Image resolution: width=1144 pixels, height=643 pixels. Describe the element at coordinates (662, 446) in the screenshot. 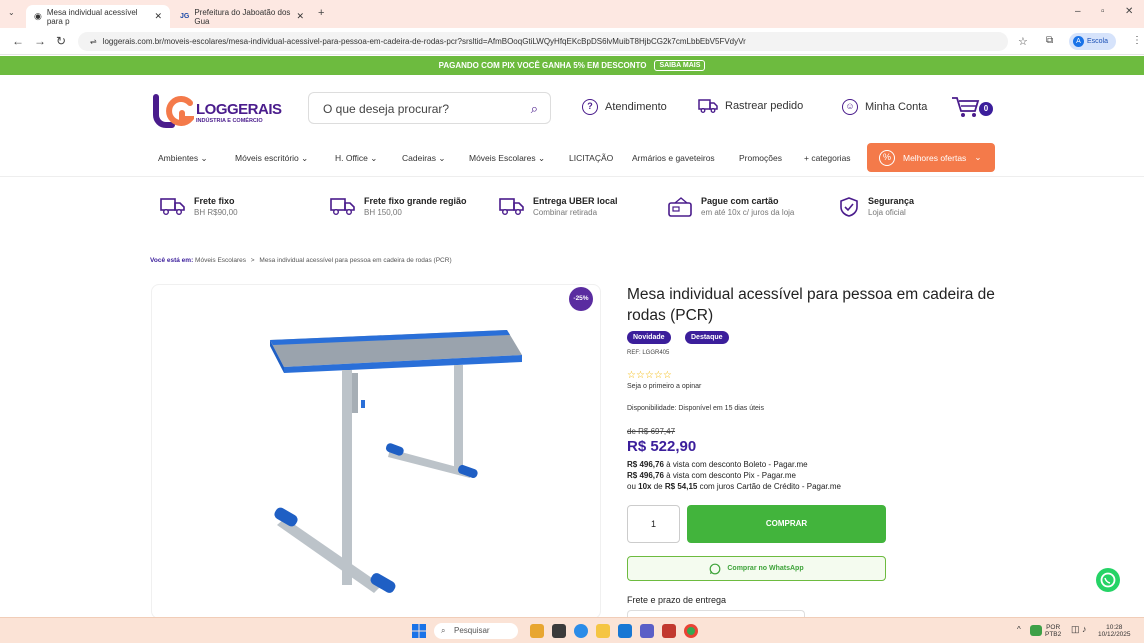

I see `price: R$ 522,90` at that location.